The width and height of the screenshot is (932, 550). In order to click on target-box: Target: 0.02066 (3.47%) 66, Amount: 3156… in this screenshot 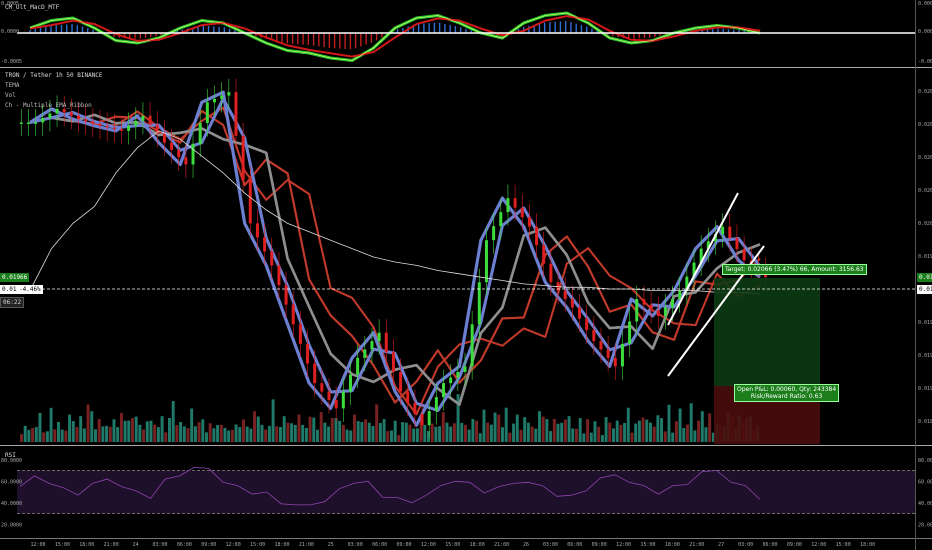, I will do `click(794, 269)`.